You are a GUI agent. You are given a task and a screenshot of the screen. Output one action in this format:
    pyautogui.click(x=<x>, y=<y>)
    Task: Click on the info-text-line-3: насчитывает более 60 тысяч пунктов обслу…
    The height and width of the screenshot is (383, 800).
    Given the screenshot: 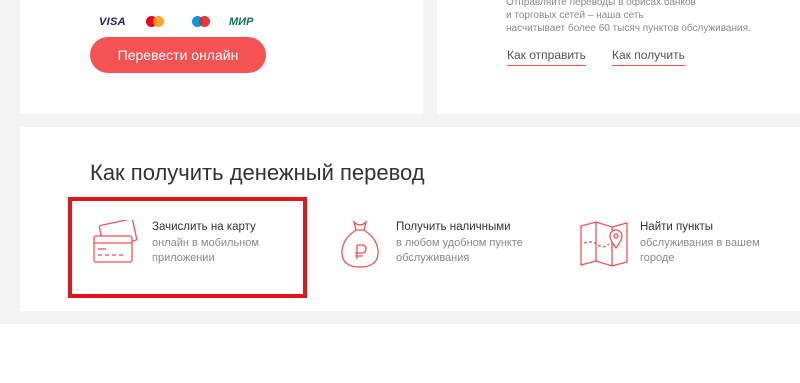 What is the action you would take?
    pyautogui.click(x=628, y=28)
    